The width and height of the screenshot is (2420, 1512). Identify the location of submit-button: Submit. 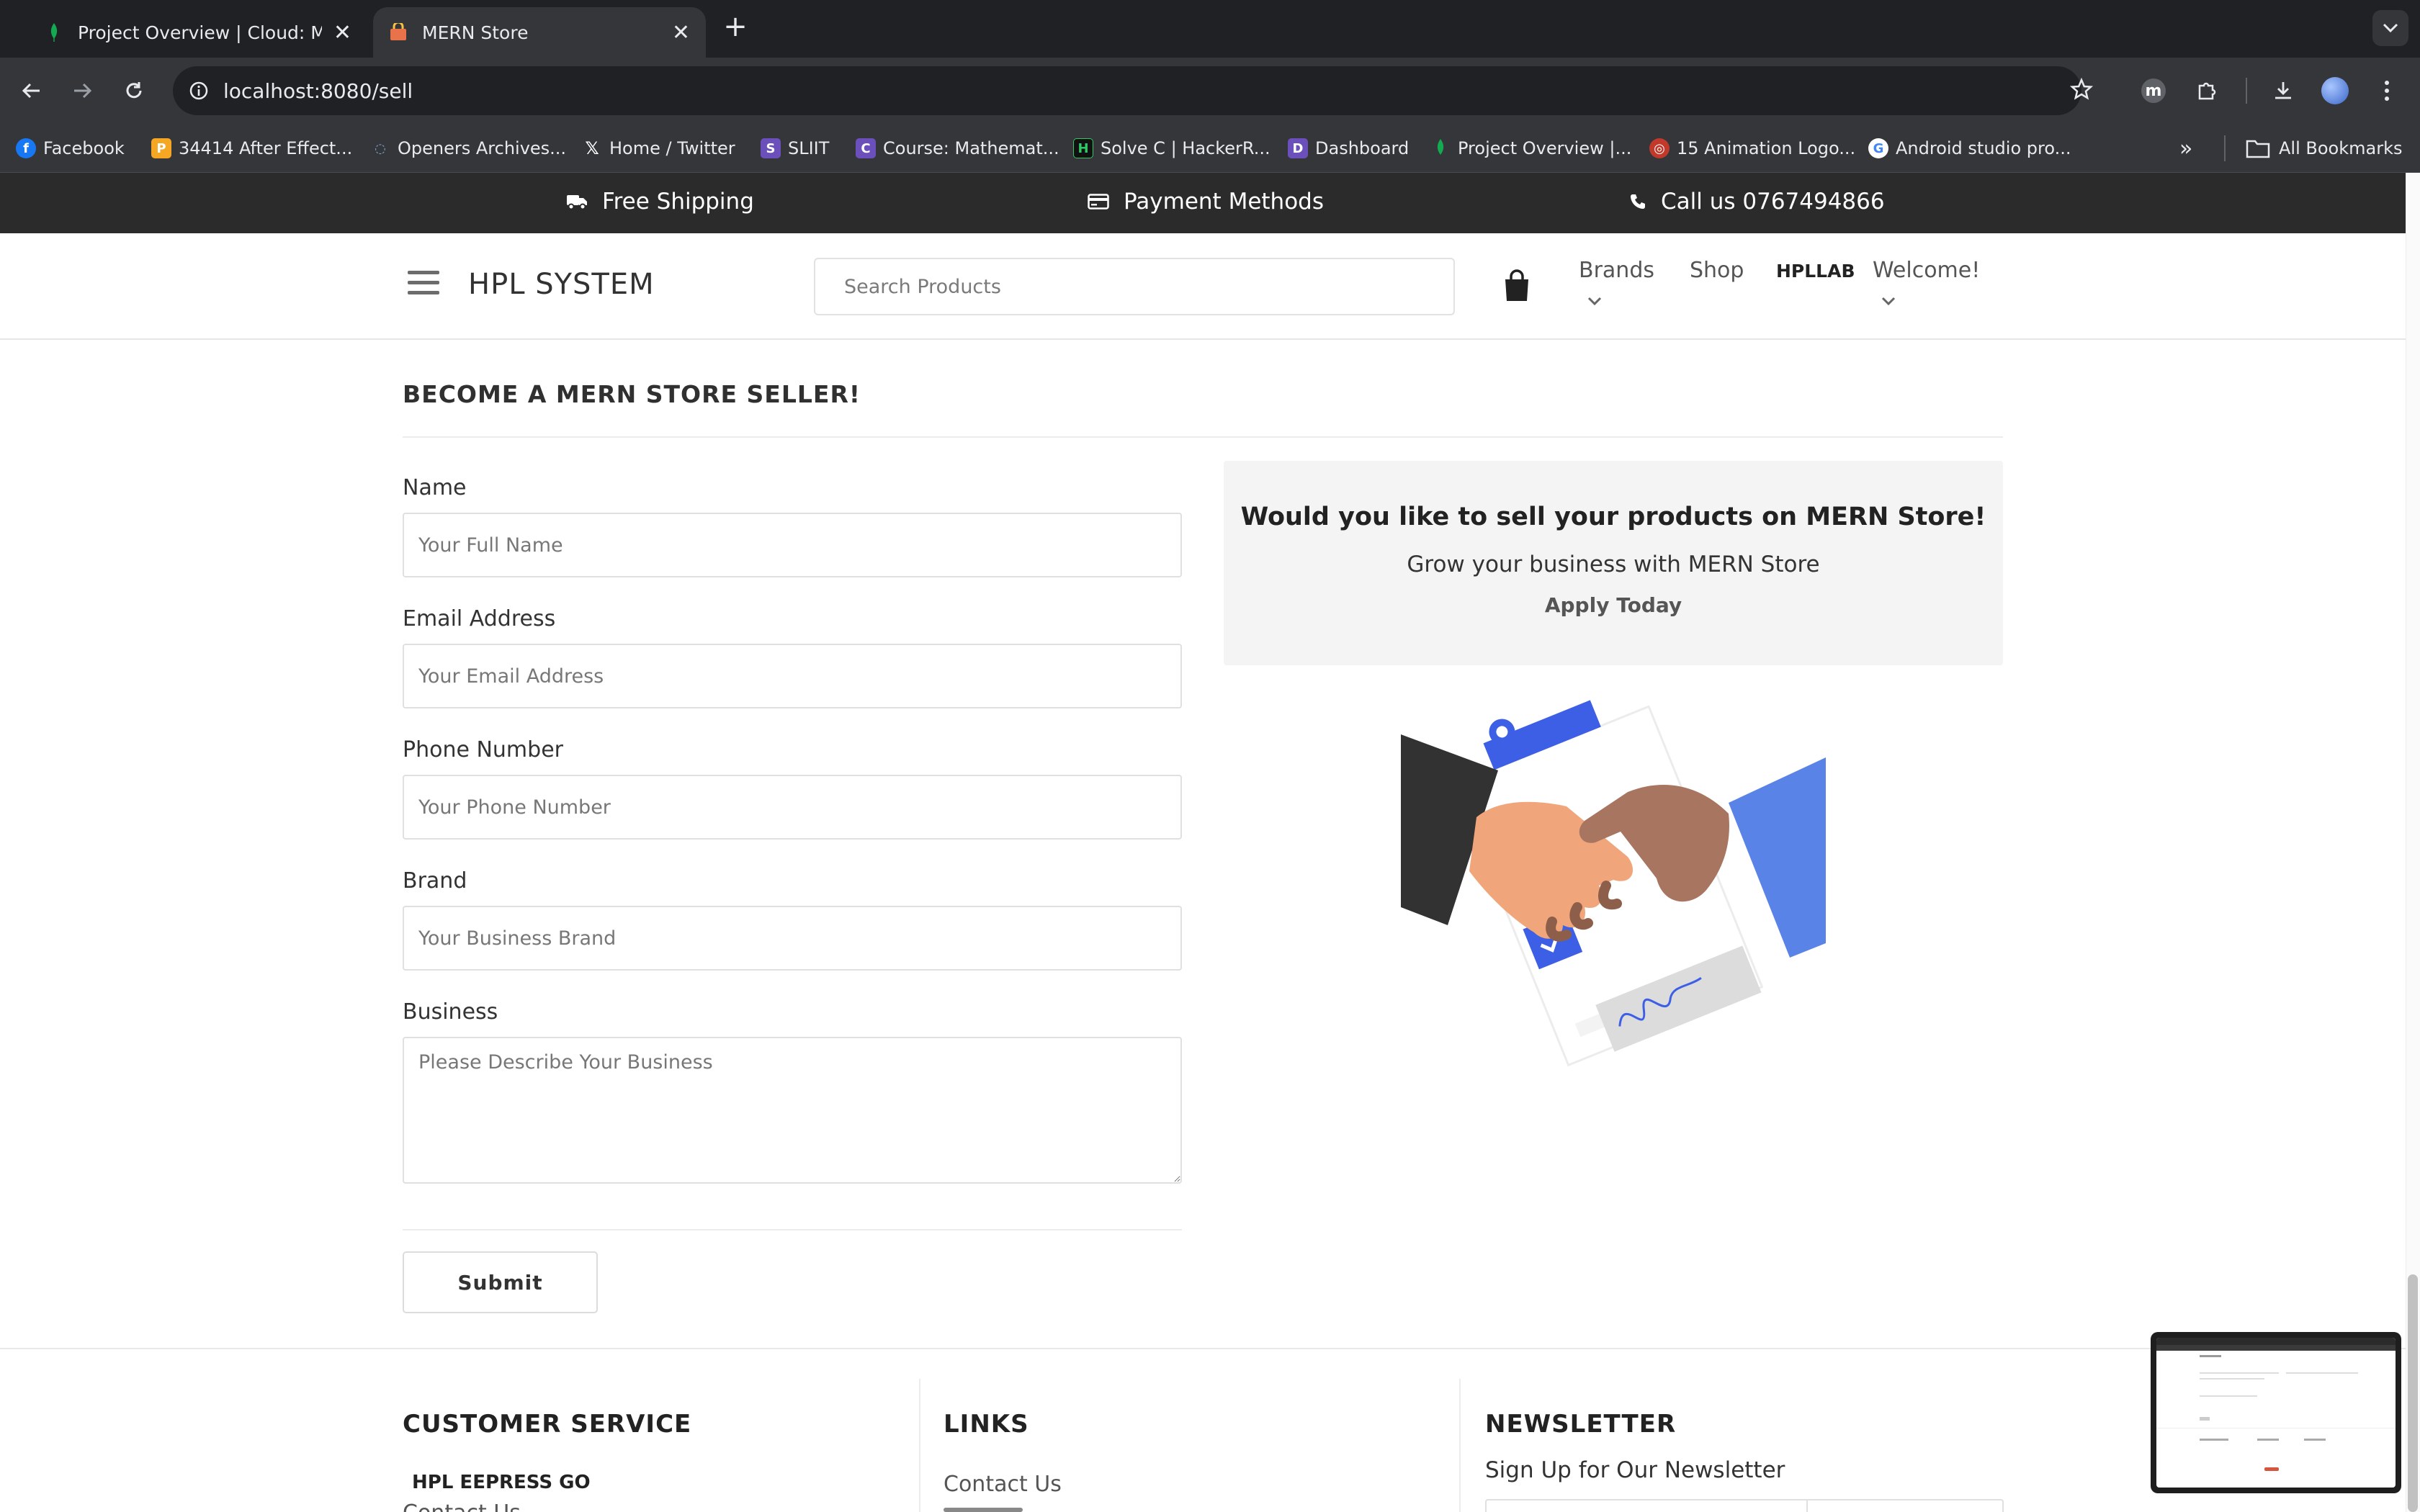
(500, 1282).